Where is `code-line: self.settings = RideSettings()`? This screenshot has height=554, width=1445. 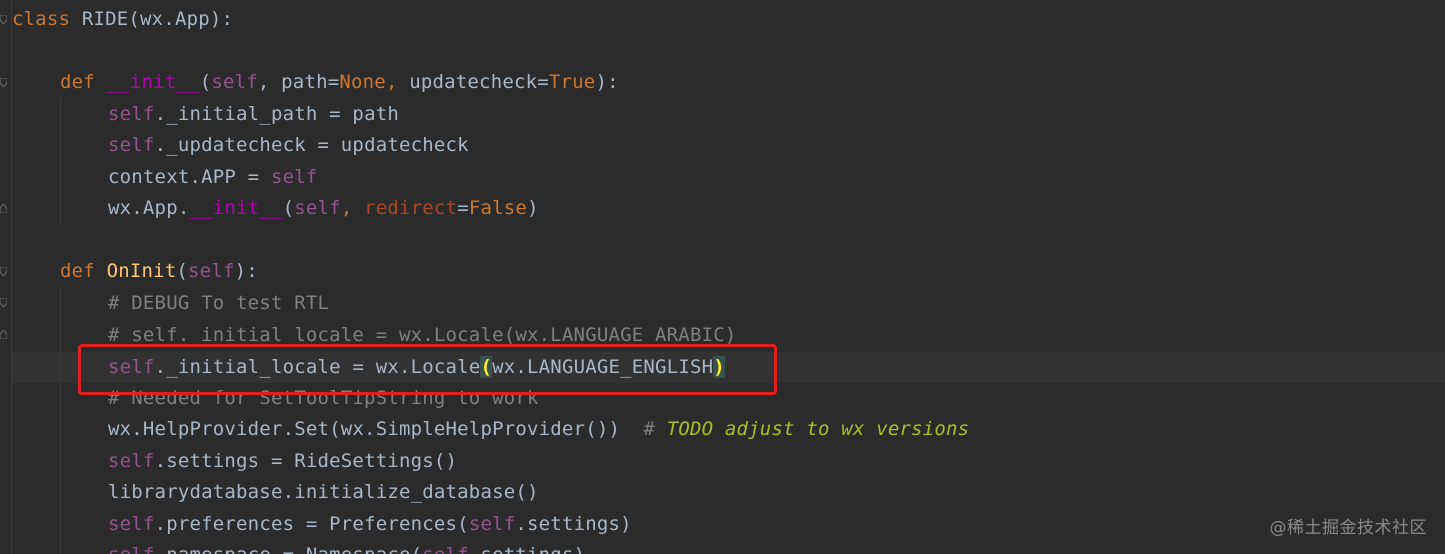
code-line: self.settings = RideSettings() is located at coordinates (282, 461).